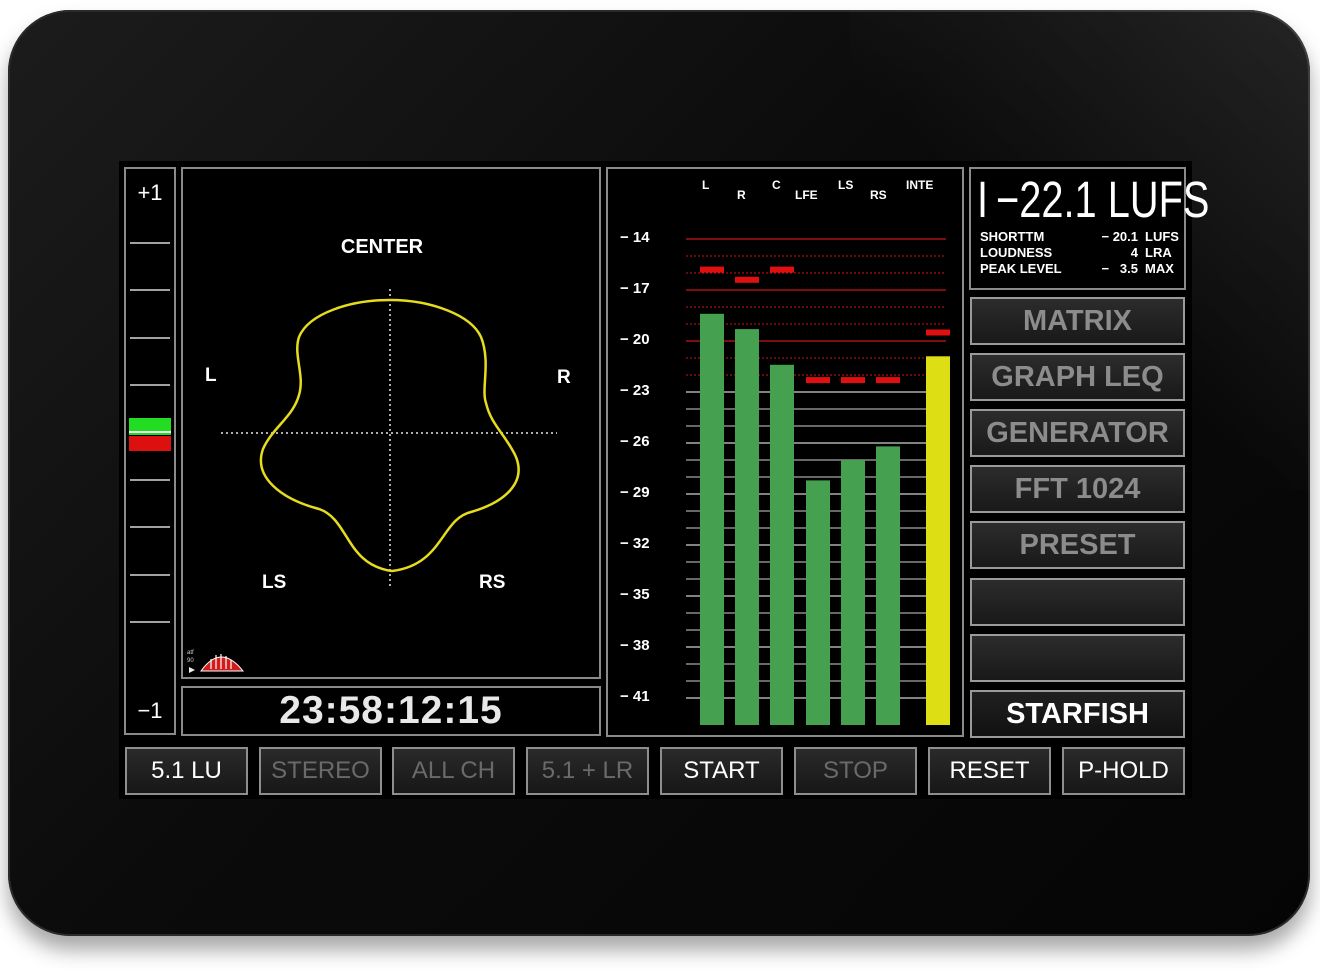 The width and height of the screenshot is (1320, 969). I want to click on integrated-loudness: I −22.1 LUFS, so click(1093, 199).